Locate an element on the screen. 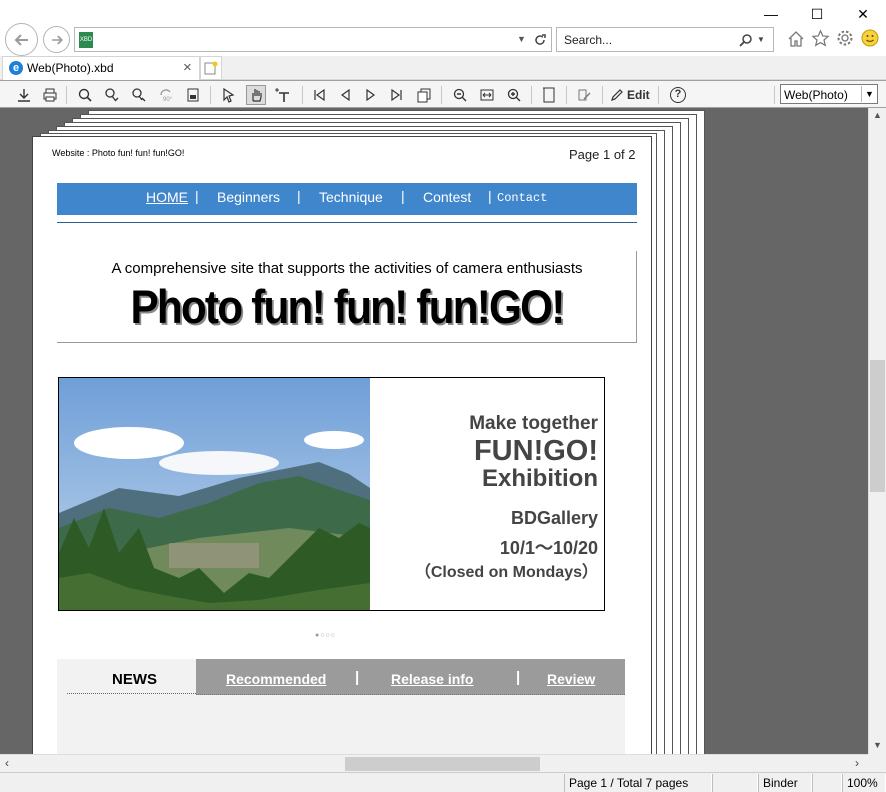 Image resolution: width=886 pixels, height=792 pixels. help-button: ? is located at coordinates (678, 95).